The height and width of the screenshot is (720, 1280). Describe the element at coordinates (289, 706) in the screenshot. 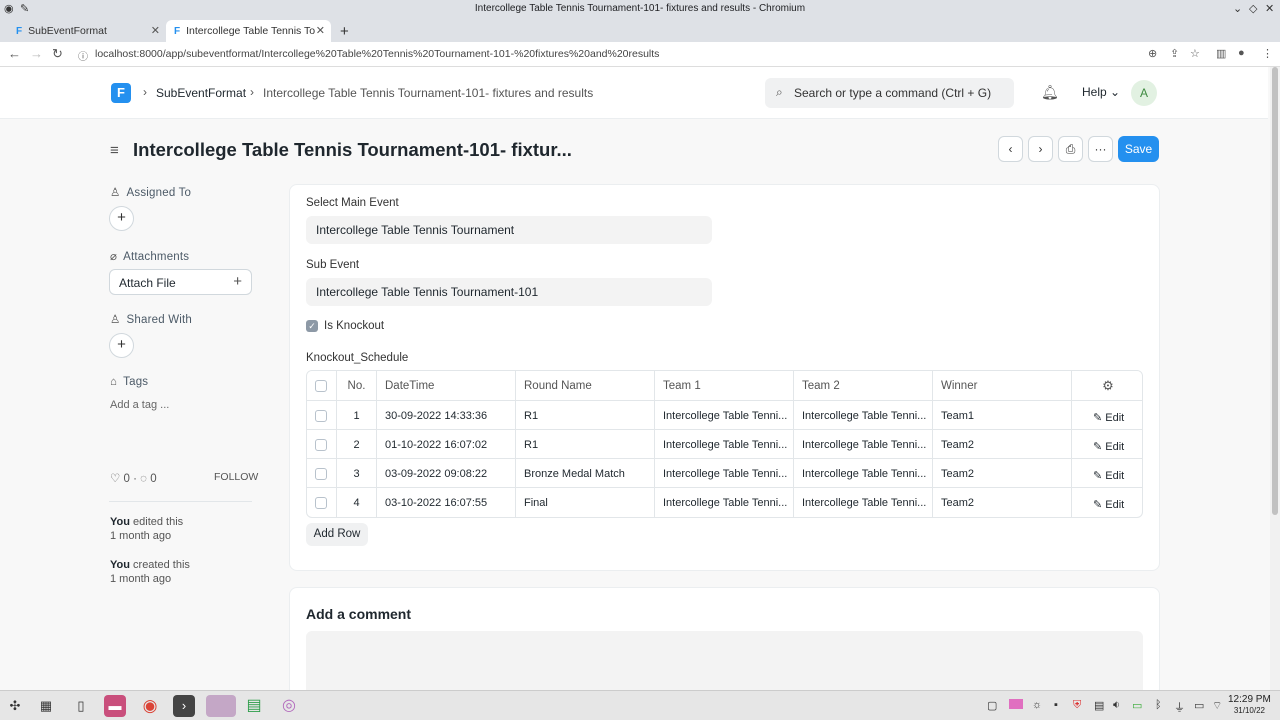

I see `media-icon: ◎` at that location.